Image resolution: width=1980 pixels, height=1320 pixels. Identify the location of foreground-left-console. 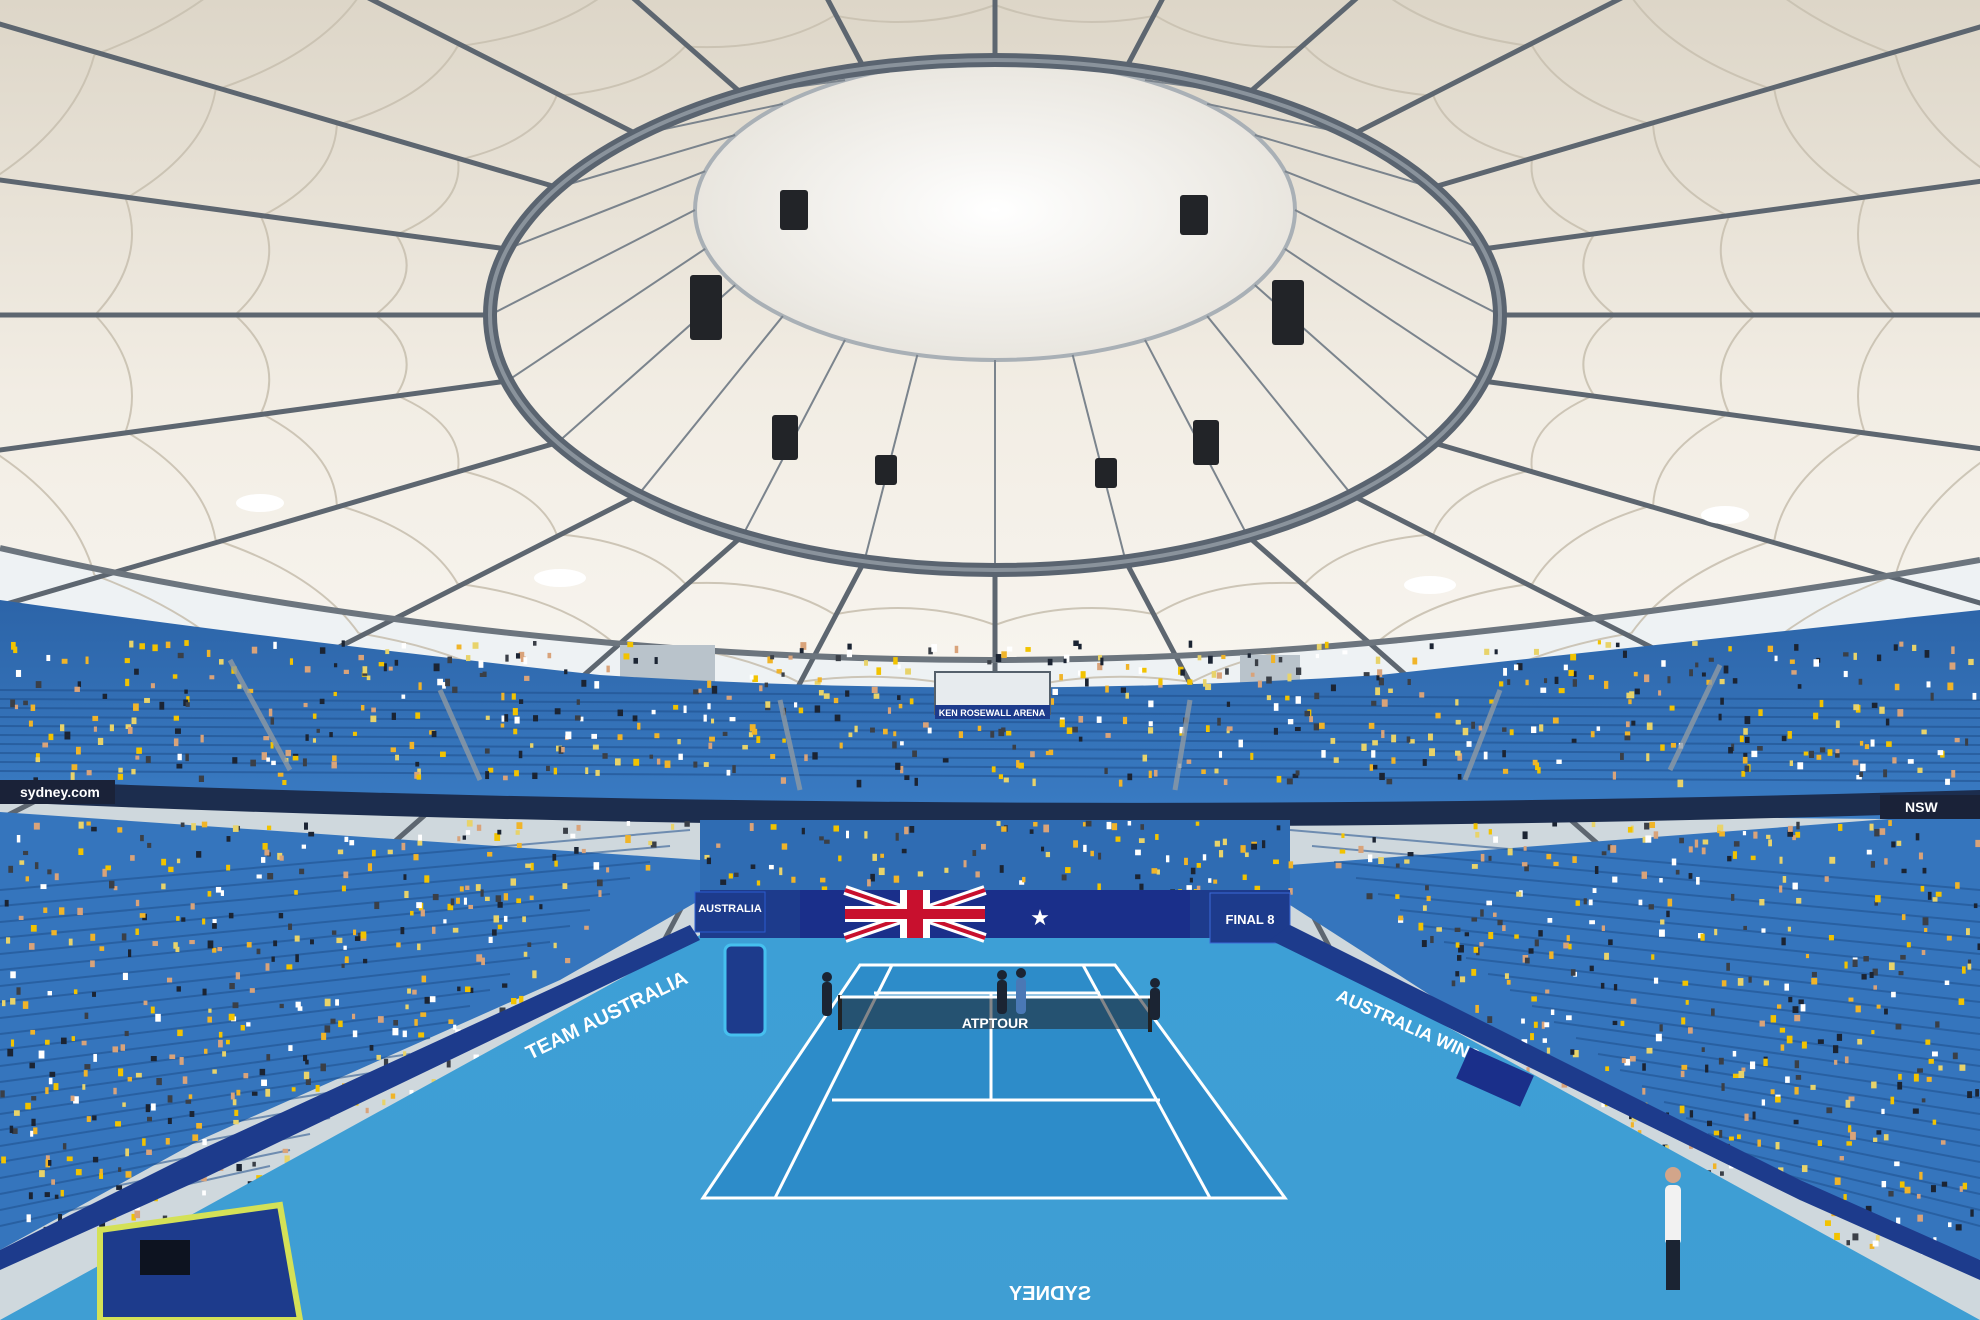
(200, 1260).